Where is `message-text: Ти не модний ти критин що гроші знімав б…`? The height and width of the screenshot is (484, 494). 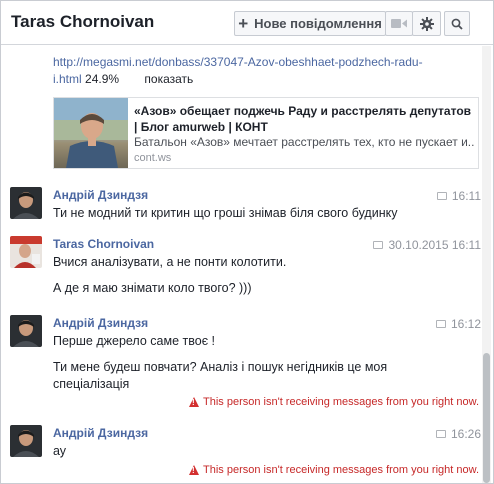 message-text: Ти не модний ти критин що гроші знімав б… is located at coordinates (225, 213).